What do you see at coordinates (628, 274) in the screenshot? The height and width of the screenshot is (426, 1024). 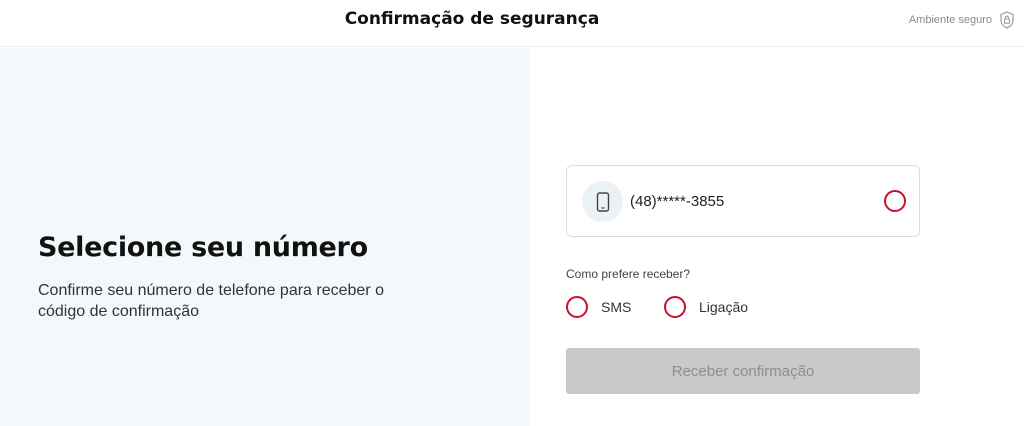 I see `delivery-method-question: Como prefere receber?` at bounding box center [628, 274].